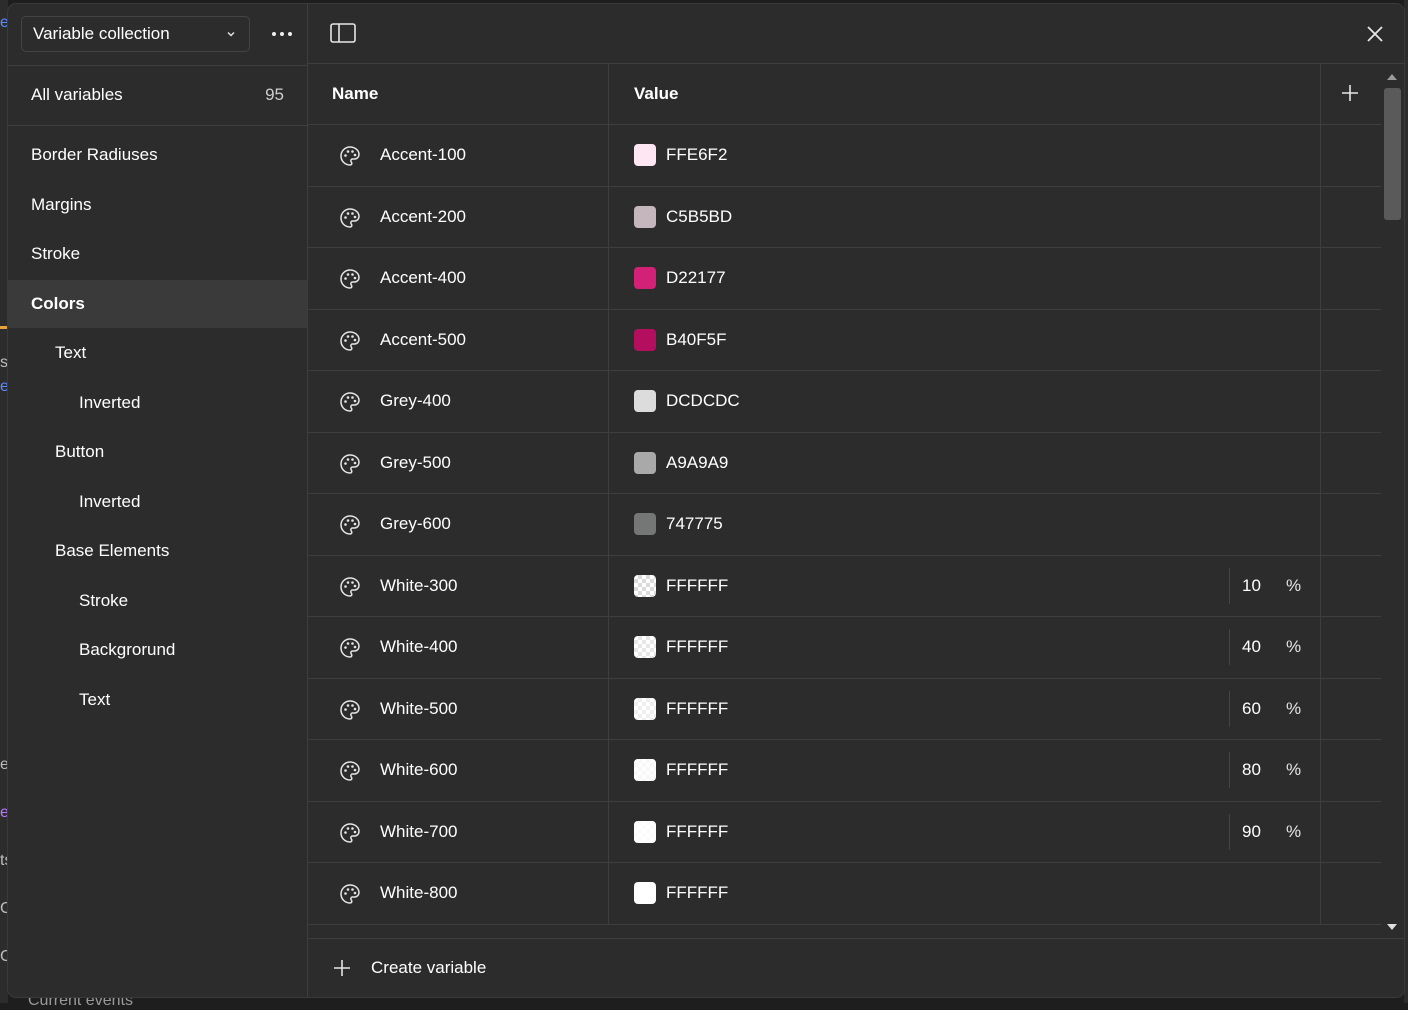 The image size is (1408, 1010). What do you see at coordinates (418, 770) in the screenshot?
I see `variable-name: White-600` at bounding box center [418, 770].